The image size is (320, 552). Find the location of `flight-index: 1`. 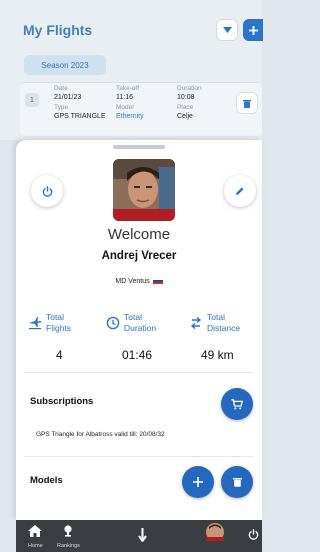

flight-index: 1 is located at coordinates (32, 100).